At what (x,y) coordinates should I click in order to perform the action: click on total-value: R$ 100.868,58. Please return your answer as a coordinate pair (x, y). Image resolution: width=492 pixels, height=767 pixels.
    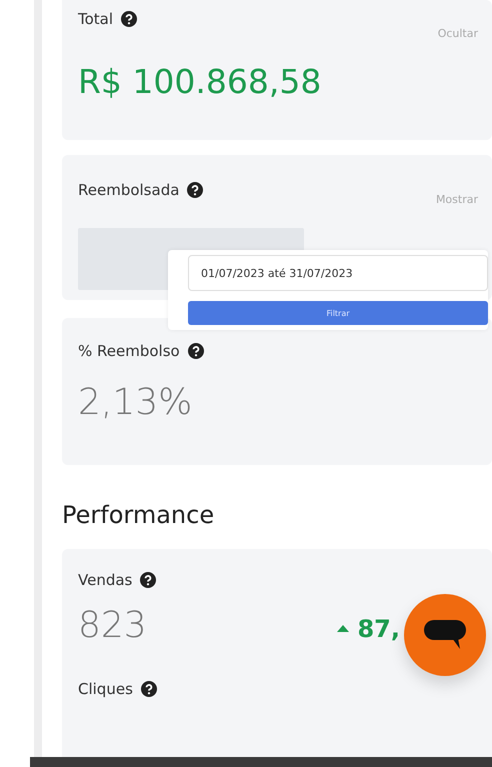
    Looking at the image, I should click on (200, 81).